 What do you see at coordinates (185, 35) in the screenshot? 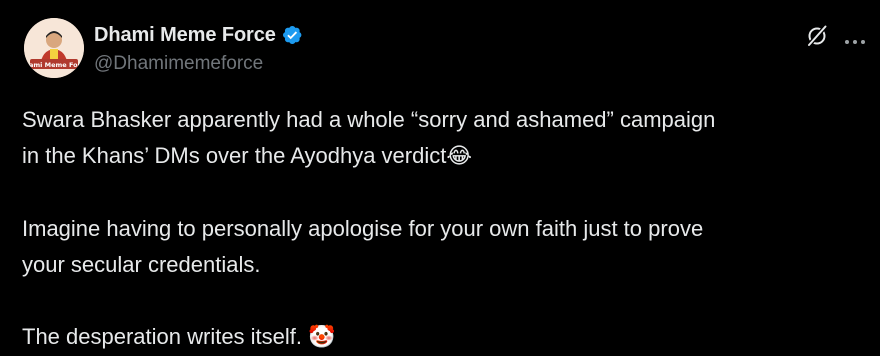
I see `display-name: Dhami Meme Force` at bounding box center [185, 35].